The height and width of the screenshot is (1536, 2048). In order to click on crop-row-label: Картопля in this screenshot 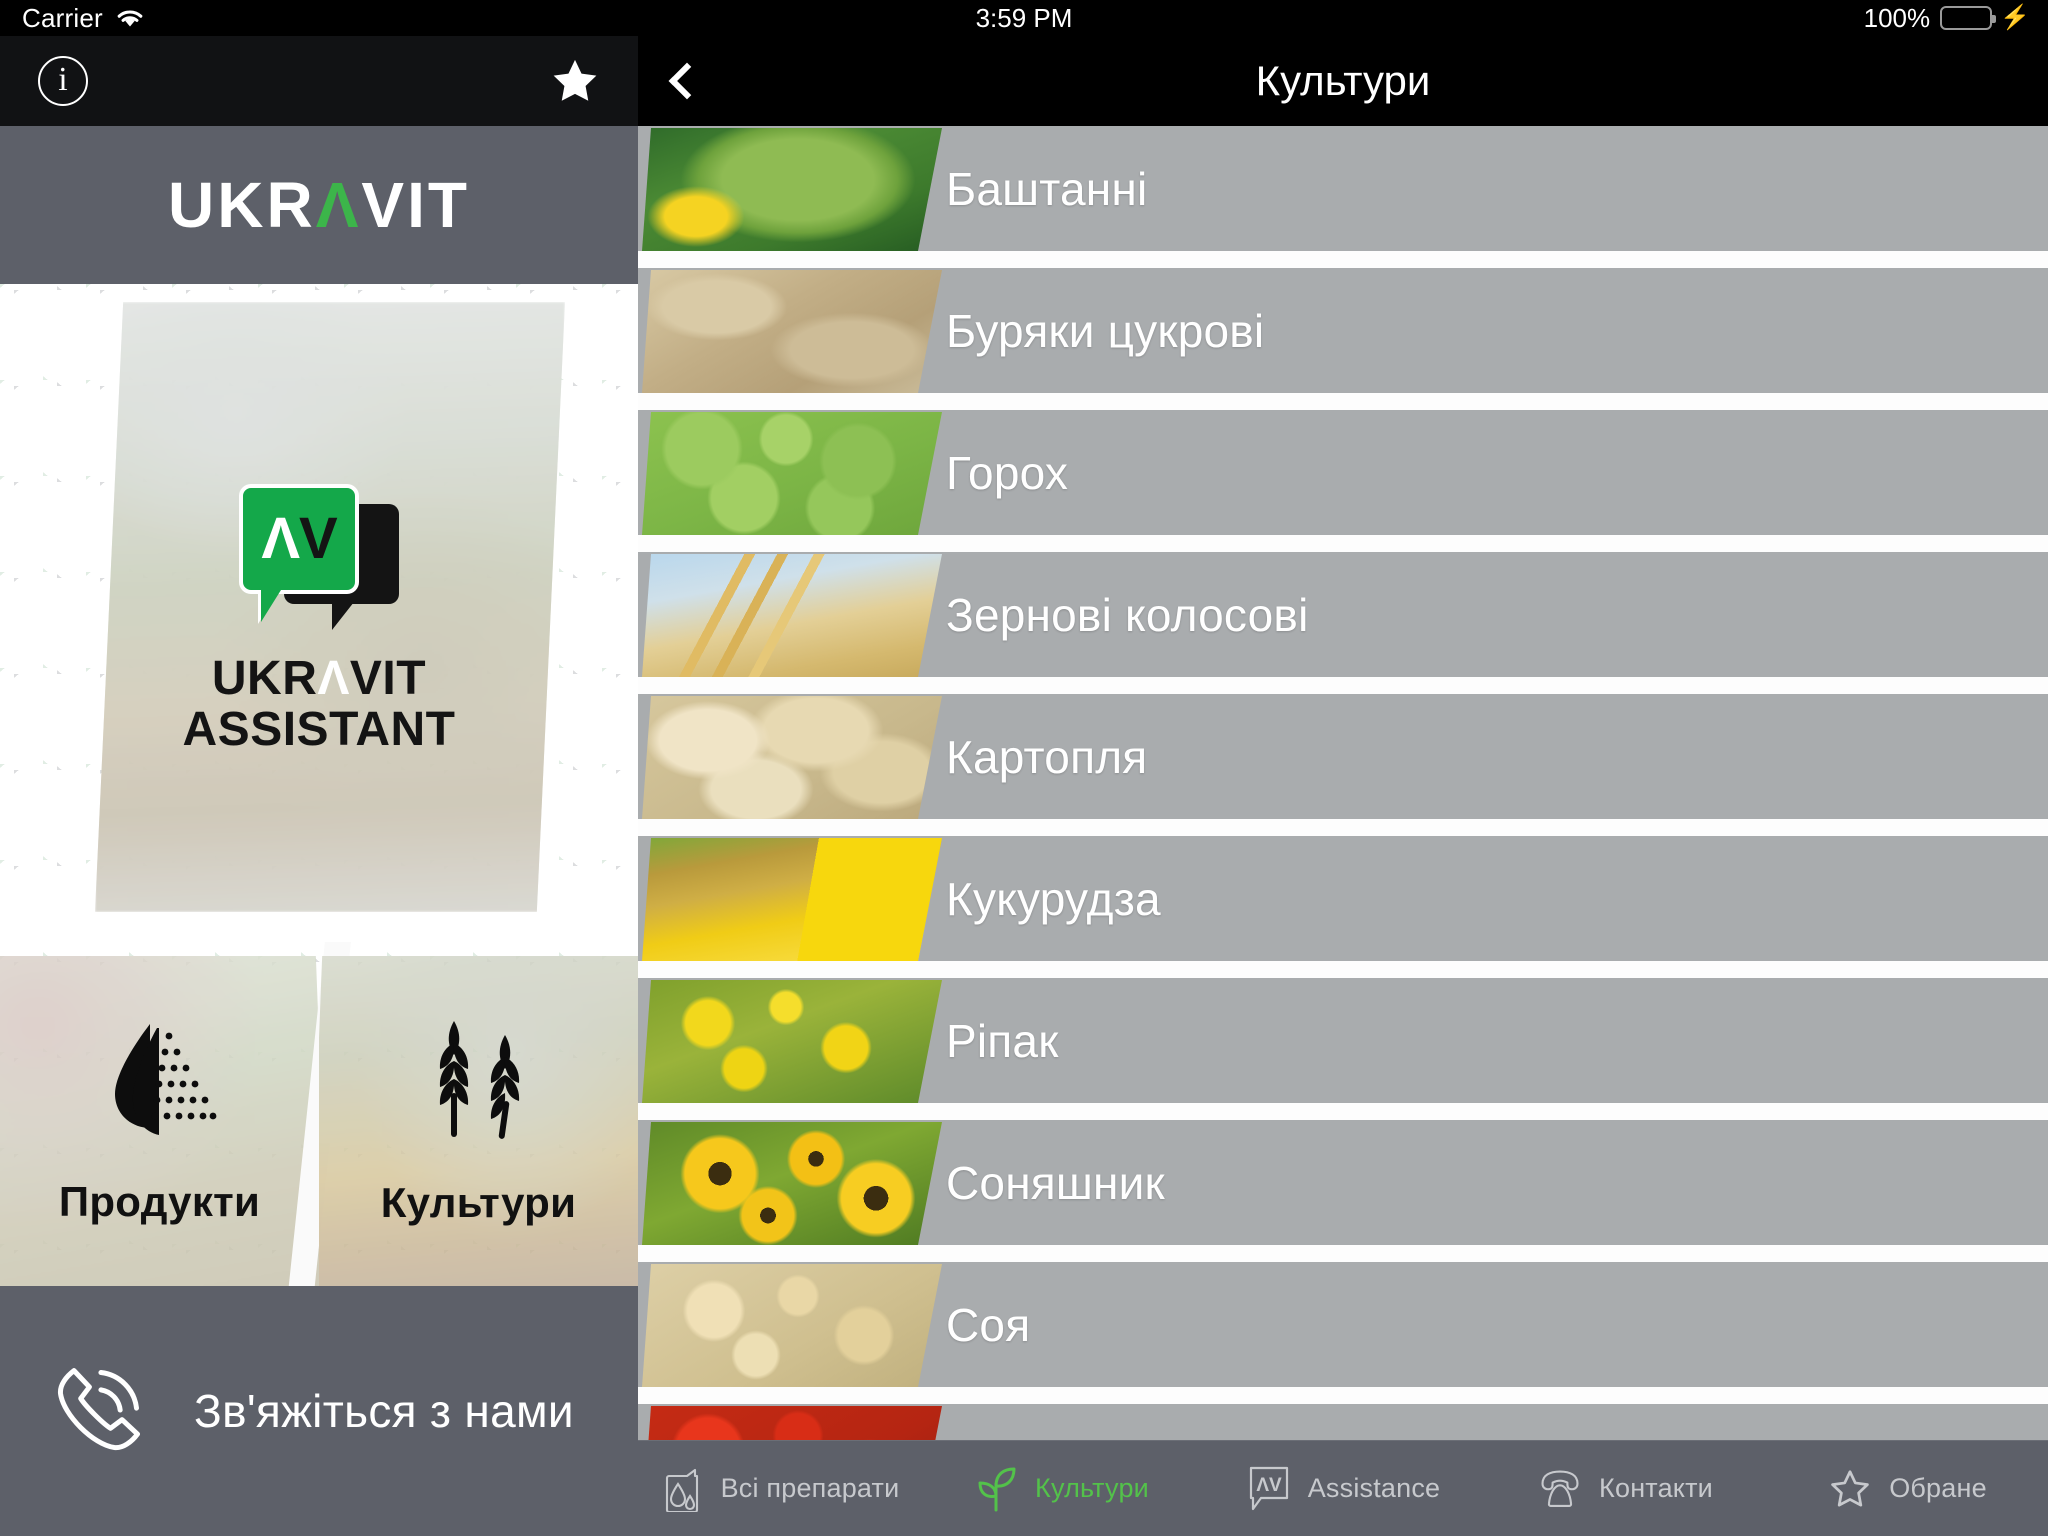, I will do `click(1047, 756)`.